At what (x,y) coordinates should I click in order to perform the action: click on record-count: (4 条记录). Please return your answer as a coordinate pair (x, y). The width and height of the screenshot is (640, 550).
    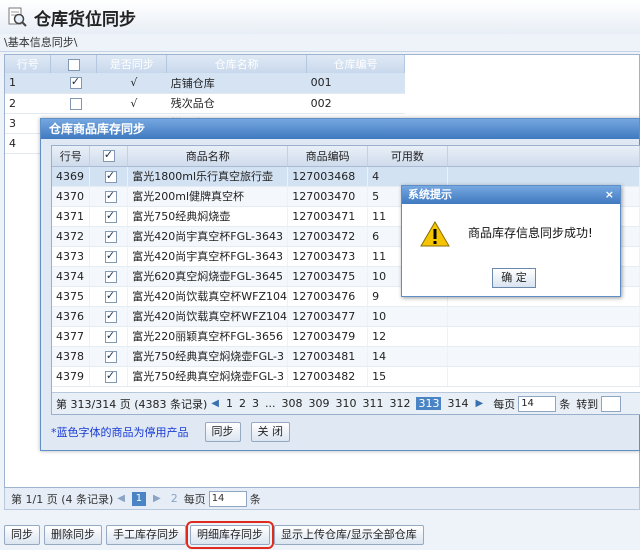
    Looking at the image, I should click on (87, 499).